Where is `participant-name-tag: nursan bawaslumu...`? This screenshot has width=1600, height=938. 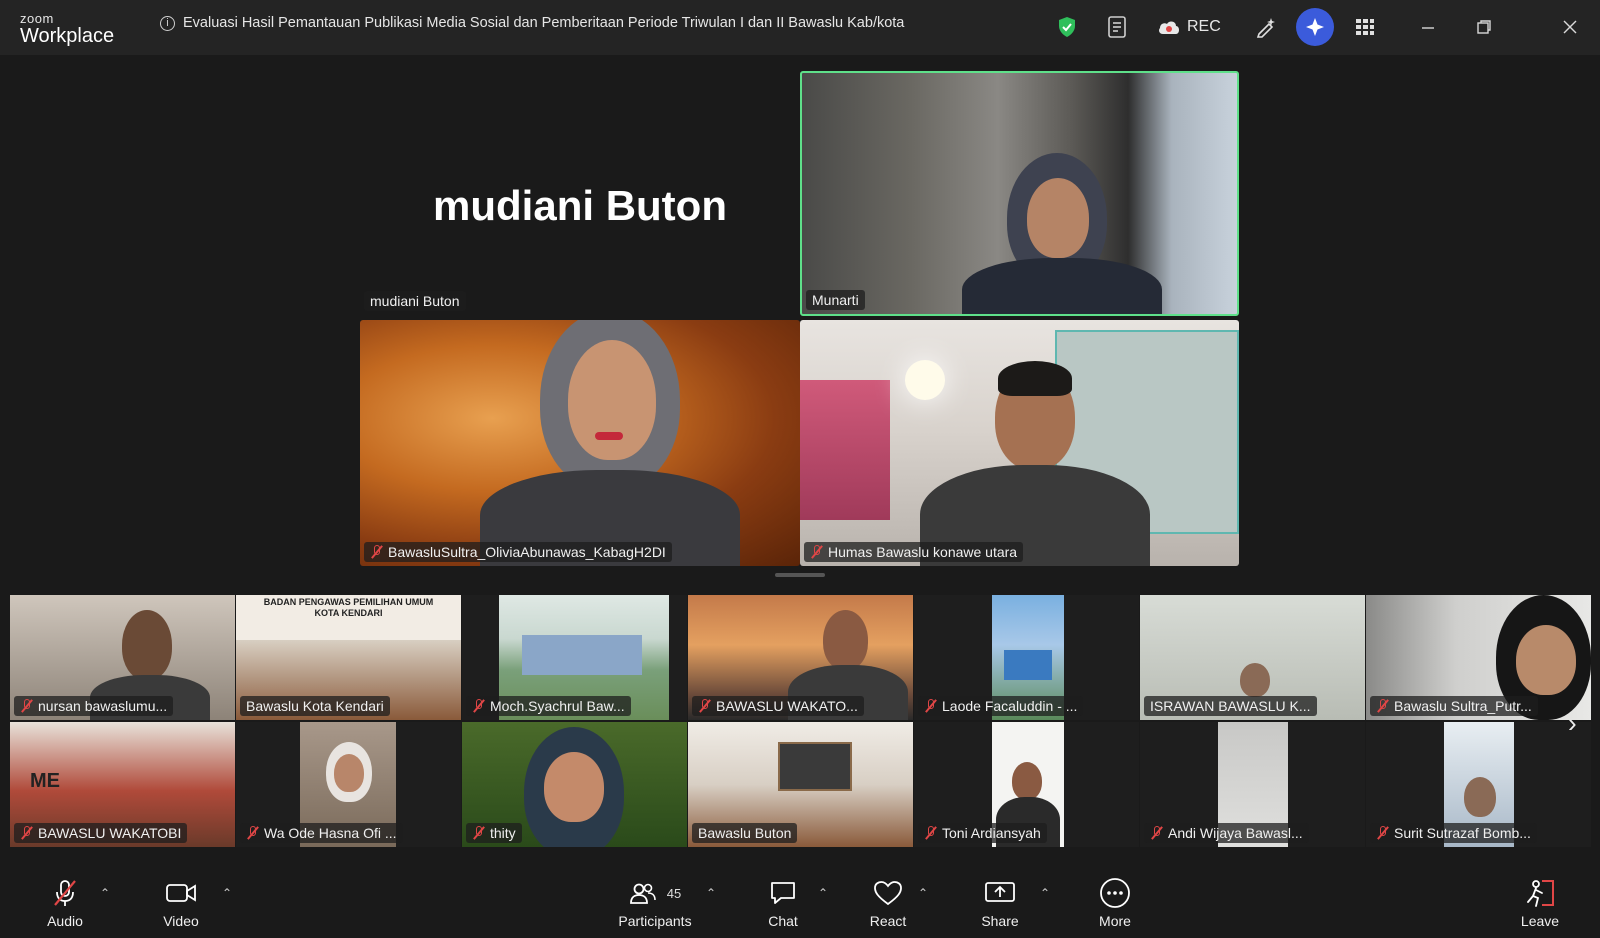 participant-name-tag: nursan bawaslumu... is located at coordinates (94, 706).